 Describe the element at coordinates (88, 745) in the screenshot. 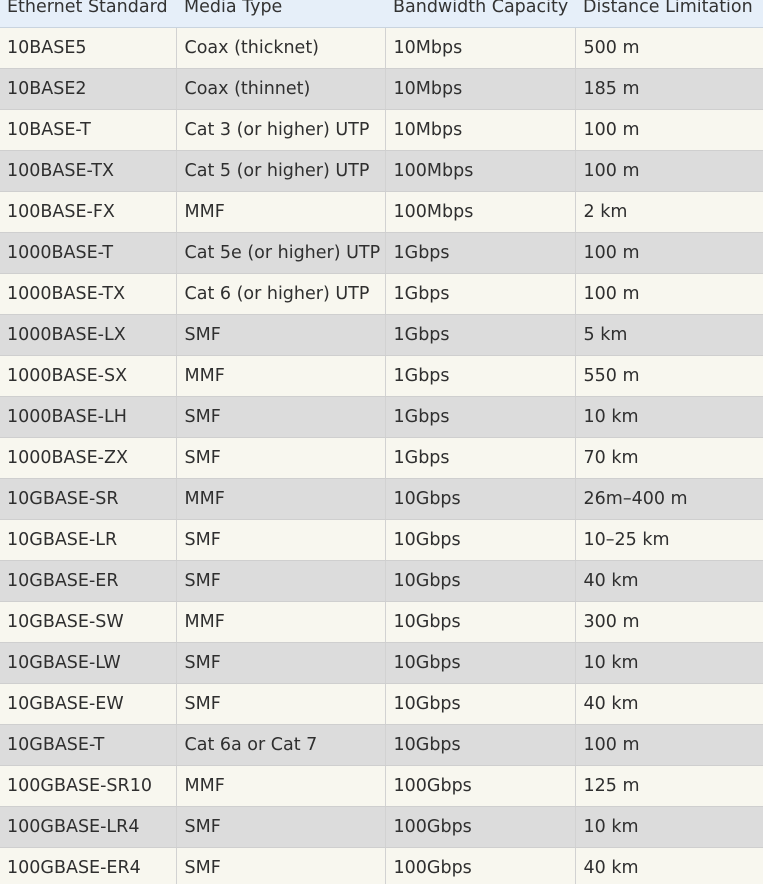

I see `ethernet-standard-cell: 10GBASE-T` at that location.